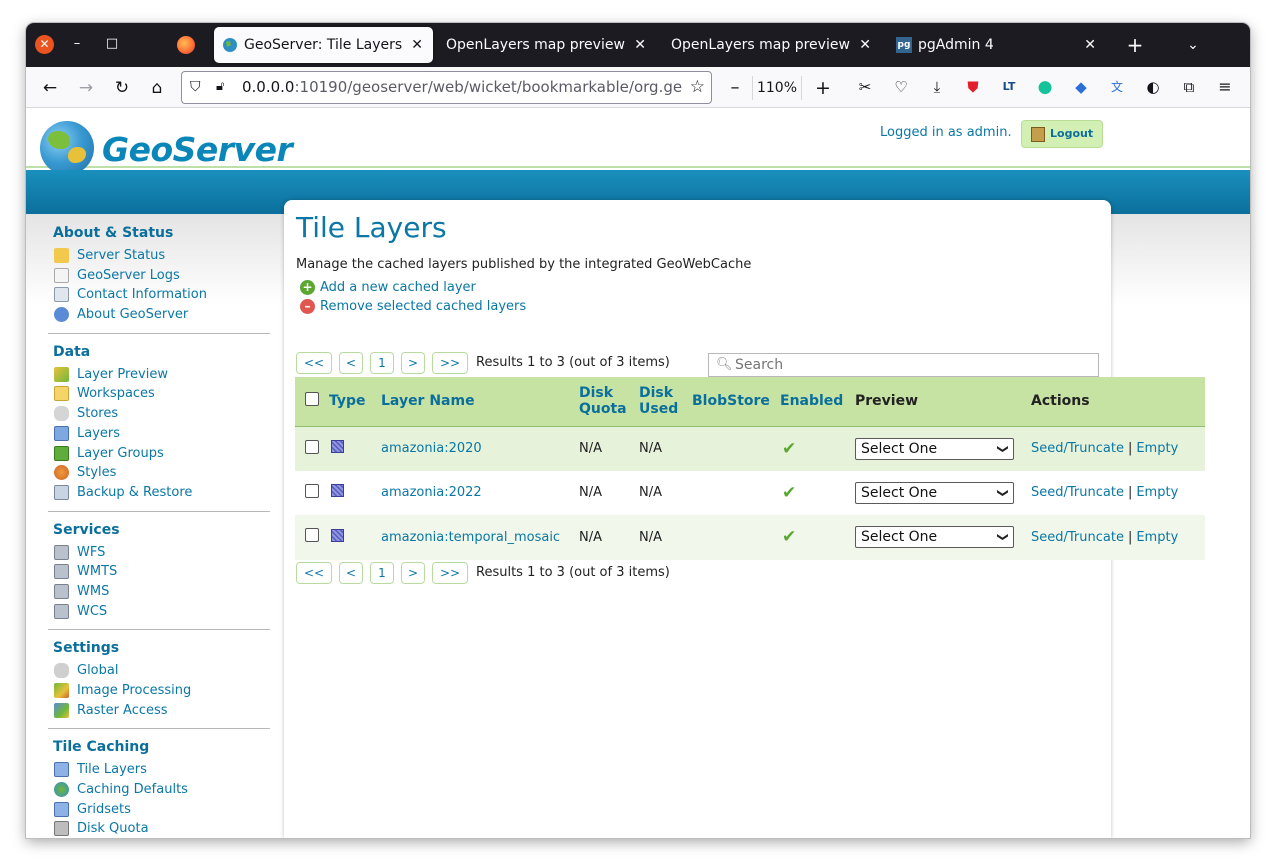  I want to click on extension-cap-icon: ◆, so click(1081, 87).